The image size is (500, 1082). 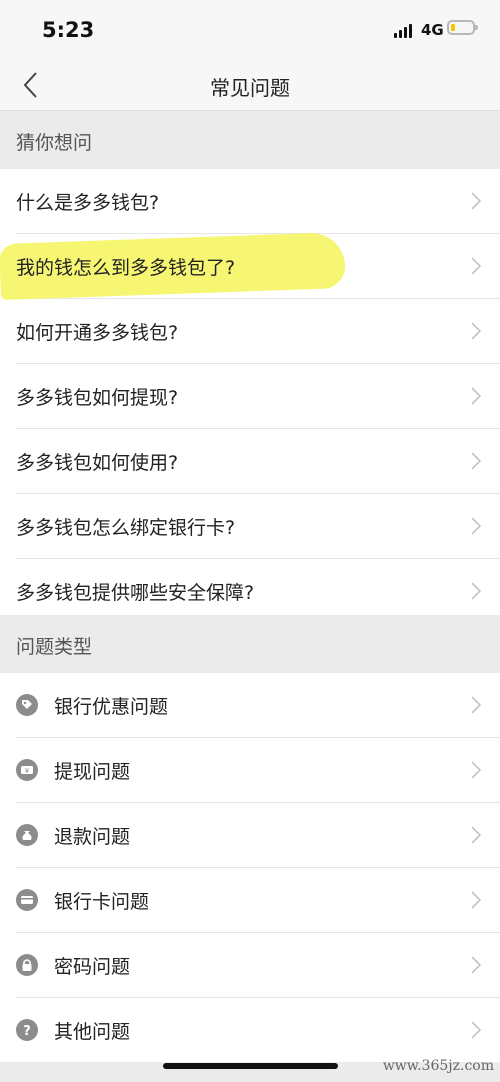 What do you see at coordinates (27, 705) in the screenshot?
I see `tag-icon` at bounding box center [27, 705].